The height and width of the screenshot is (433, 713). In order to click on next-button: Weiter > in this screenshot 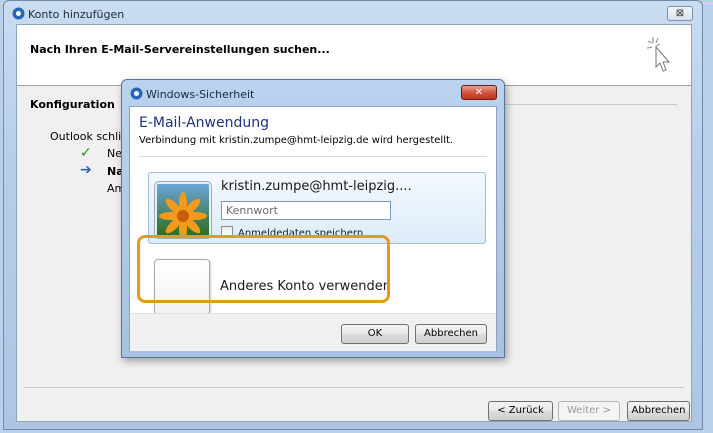, I will do `click(589, 411)`.